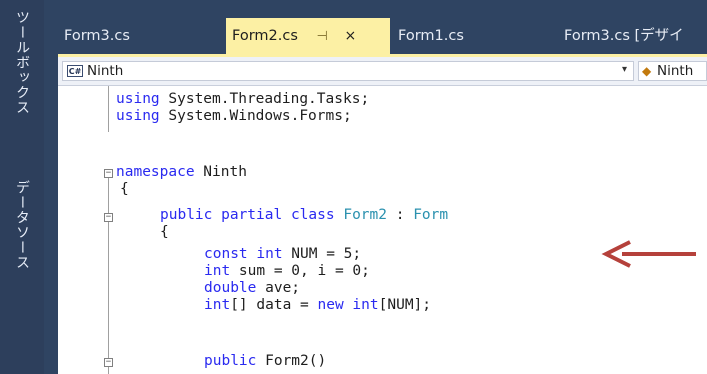  I want to click on code-line: int[] data = new int[NUM];, so click(318, 305).